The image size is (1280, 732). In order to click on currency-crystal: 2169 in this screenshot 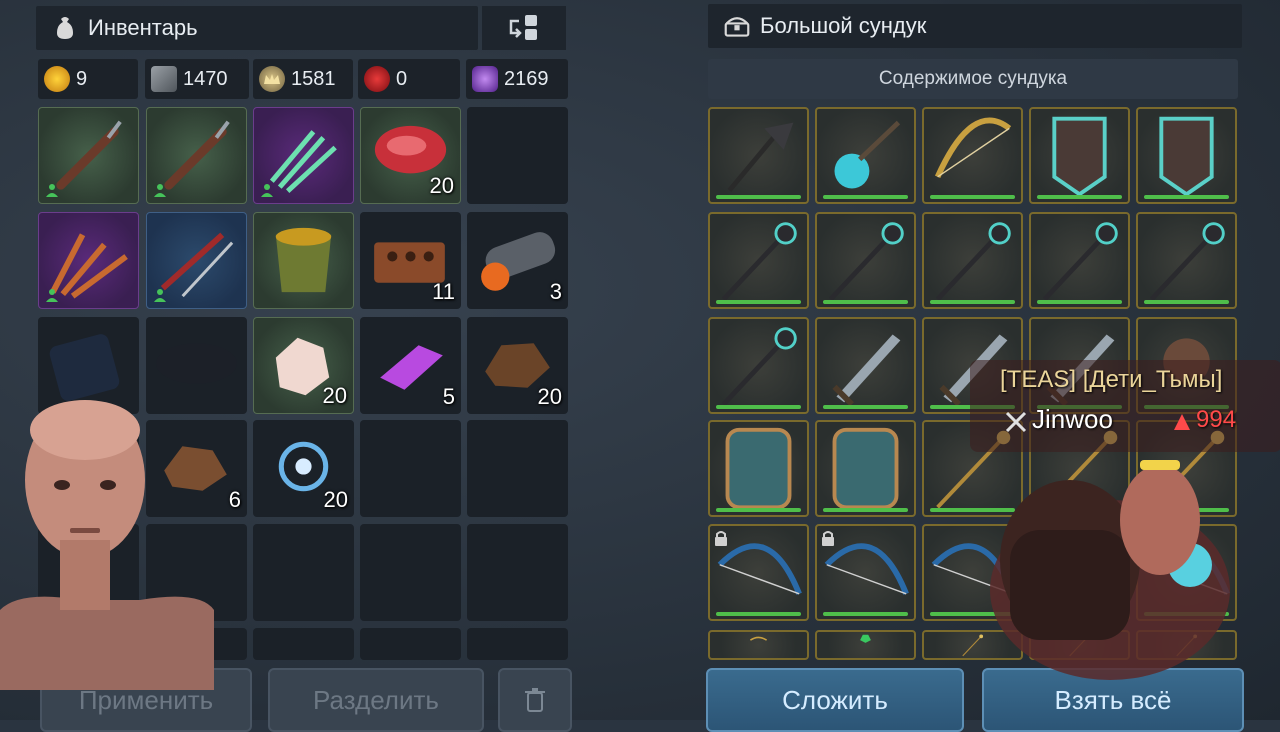, I will do `click(517, 79)`.